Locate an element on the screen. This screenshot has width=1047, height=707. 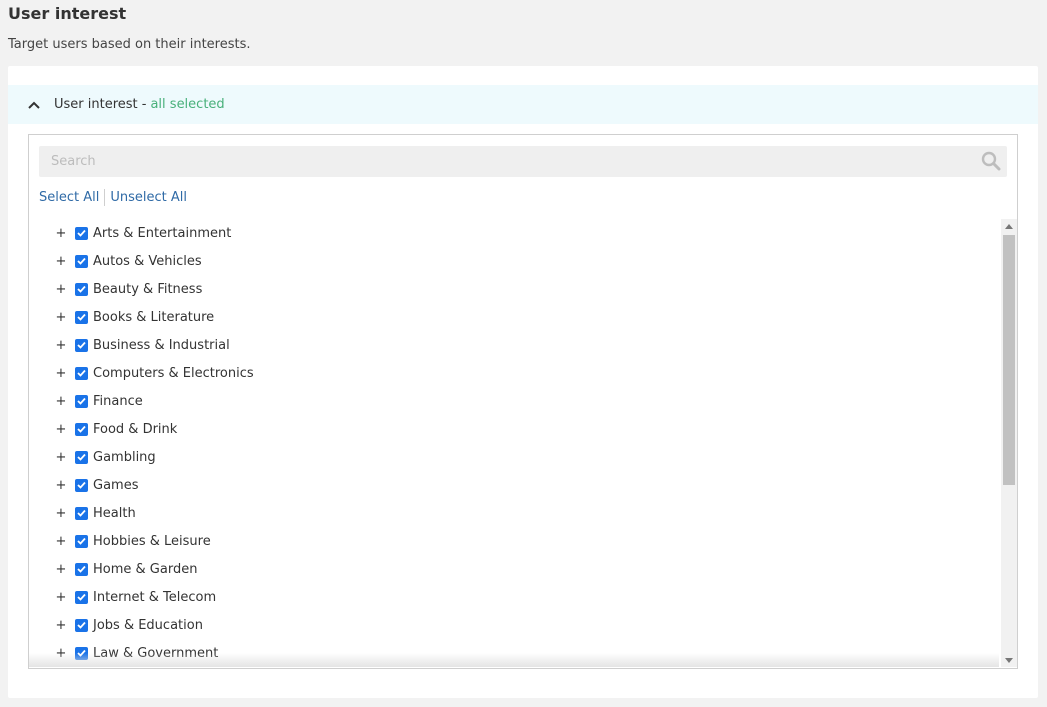
interest-label: Finance is located at coordinates (118, 401).